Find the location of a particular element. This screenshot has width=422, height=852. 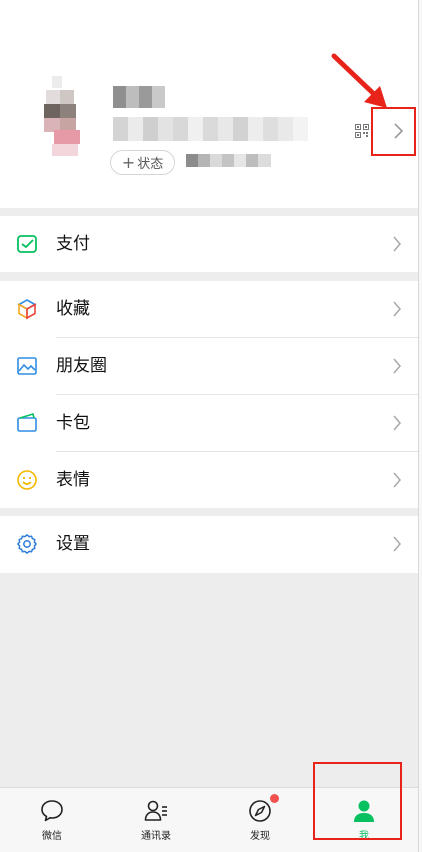

card-icon is located at coordinates (27, 422).